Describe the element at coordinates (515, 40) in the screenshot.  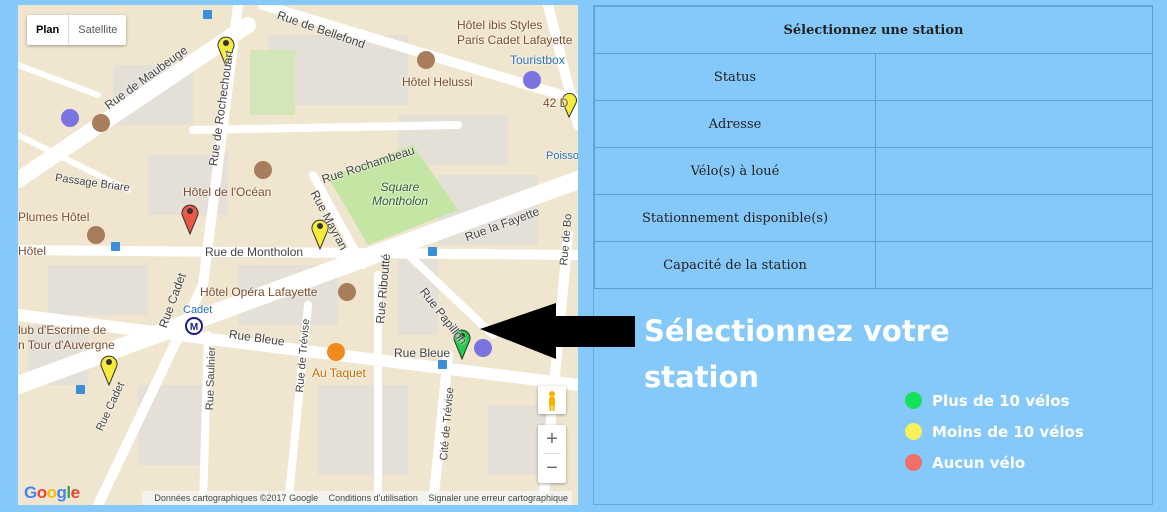
I see `poi-label: Paris Cadet Lafayette` at that location.